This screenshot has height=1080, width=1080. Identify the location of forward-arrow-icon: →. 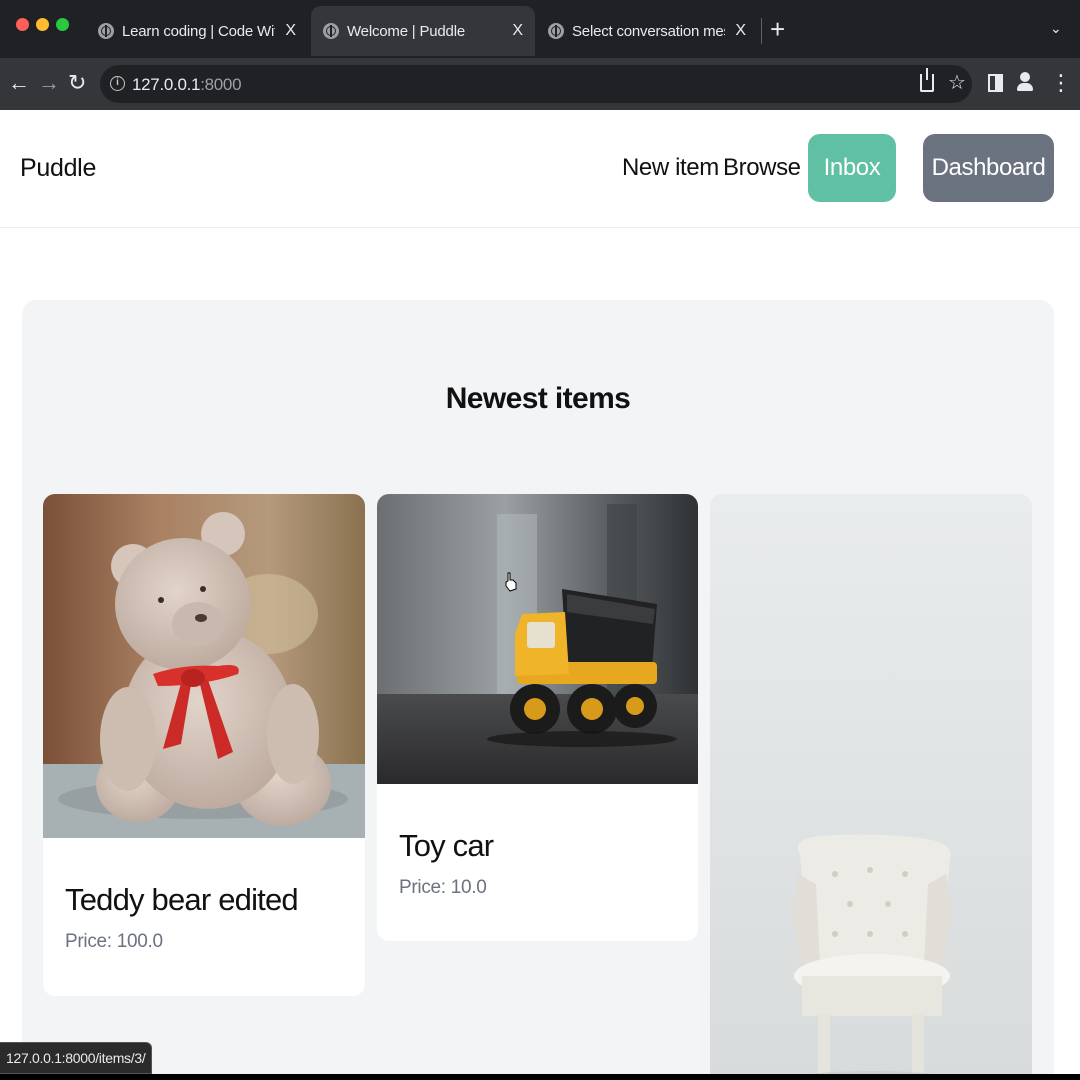
(49, 83).